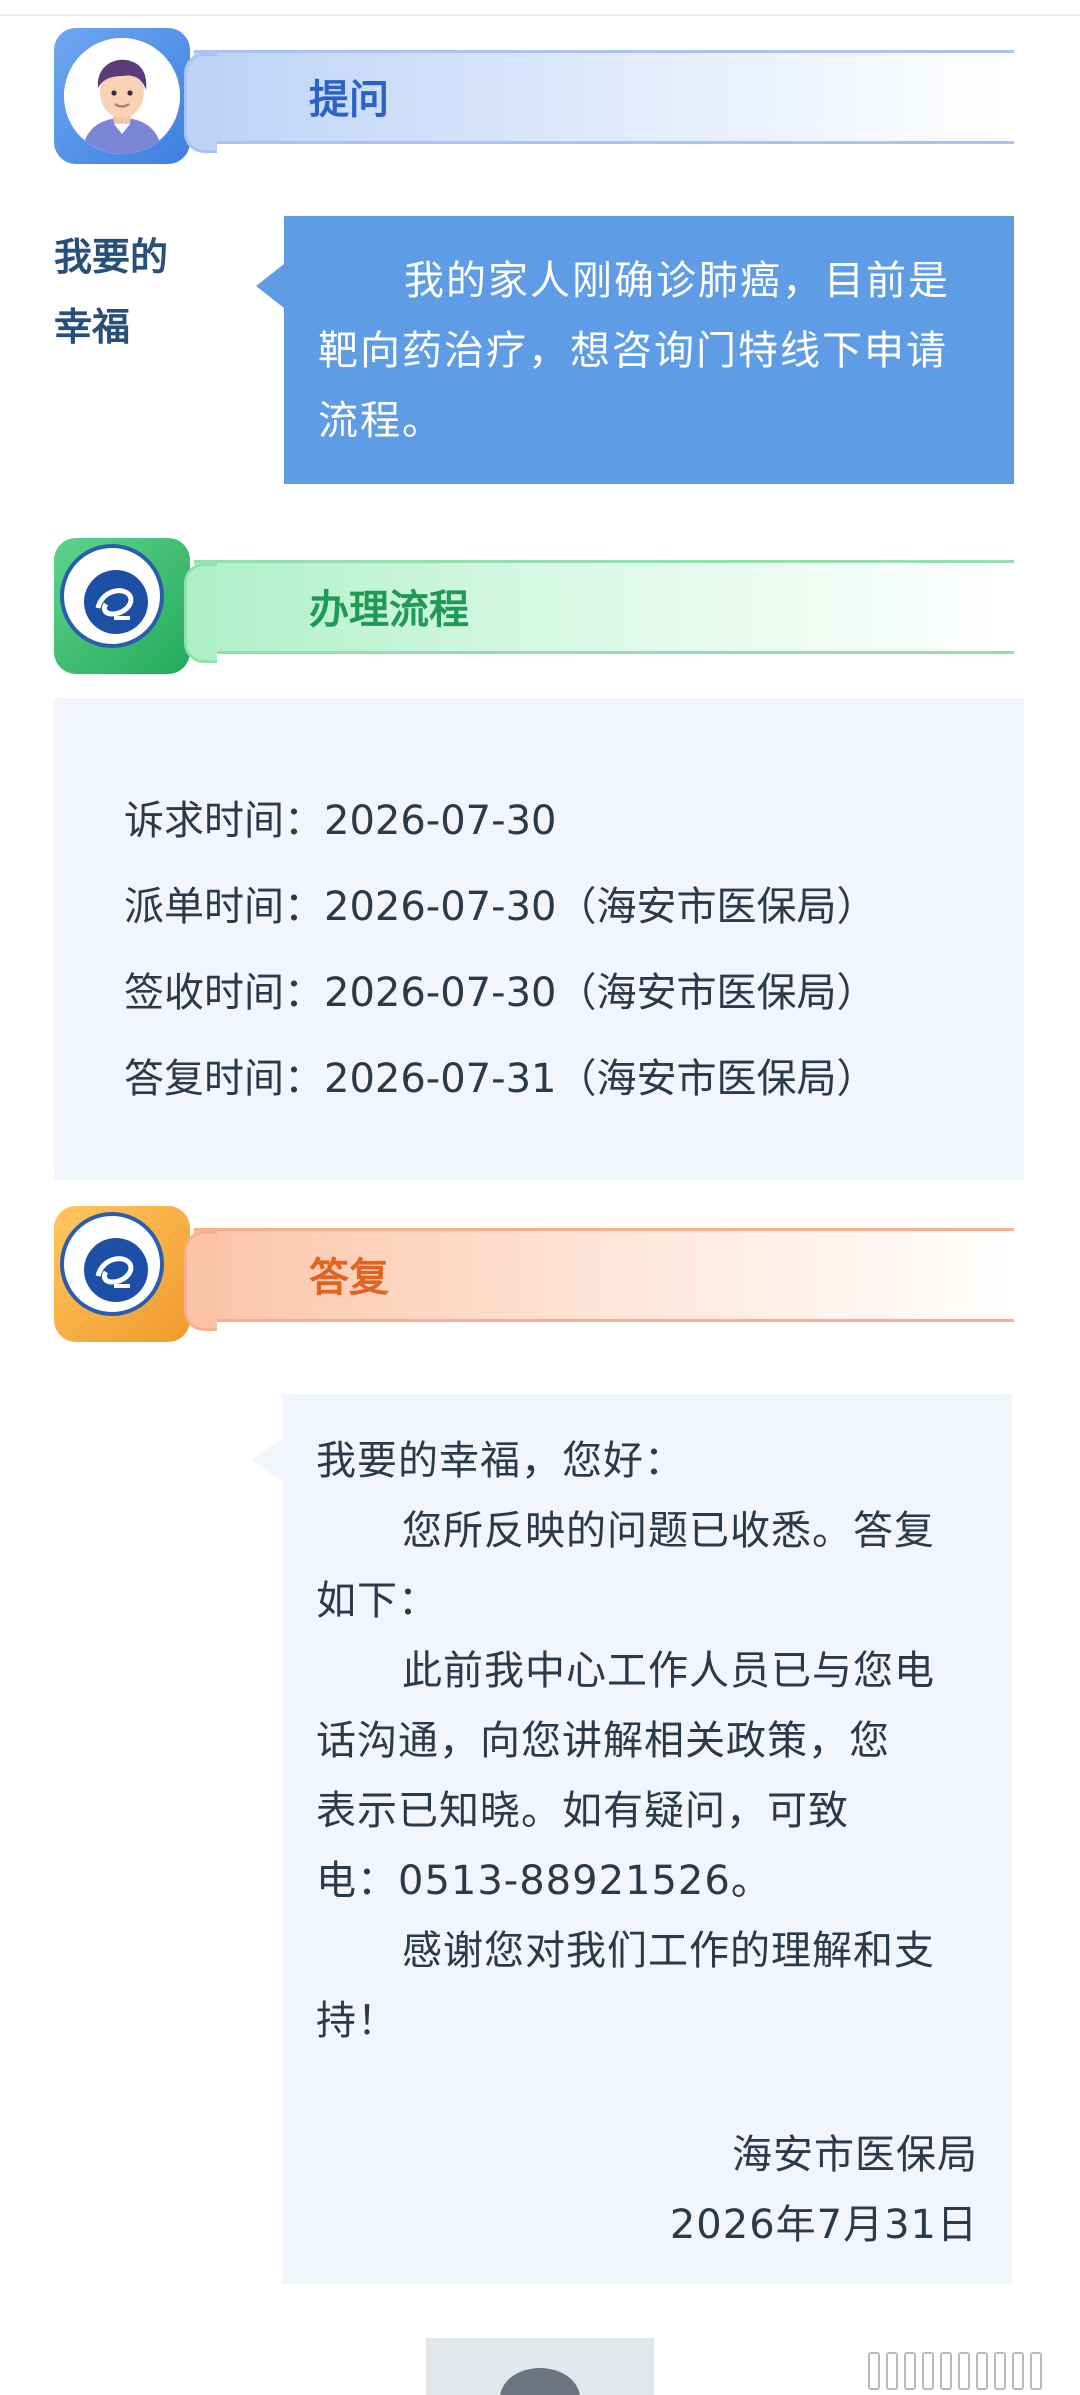 This screenshot has height=2395, width=1080. I want to click on user-avatar-icon, so click(122, 96).